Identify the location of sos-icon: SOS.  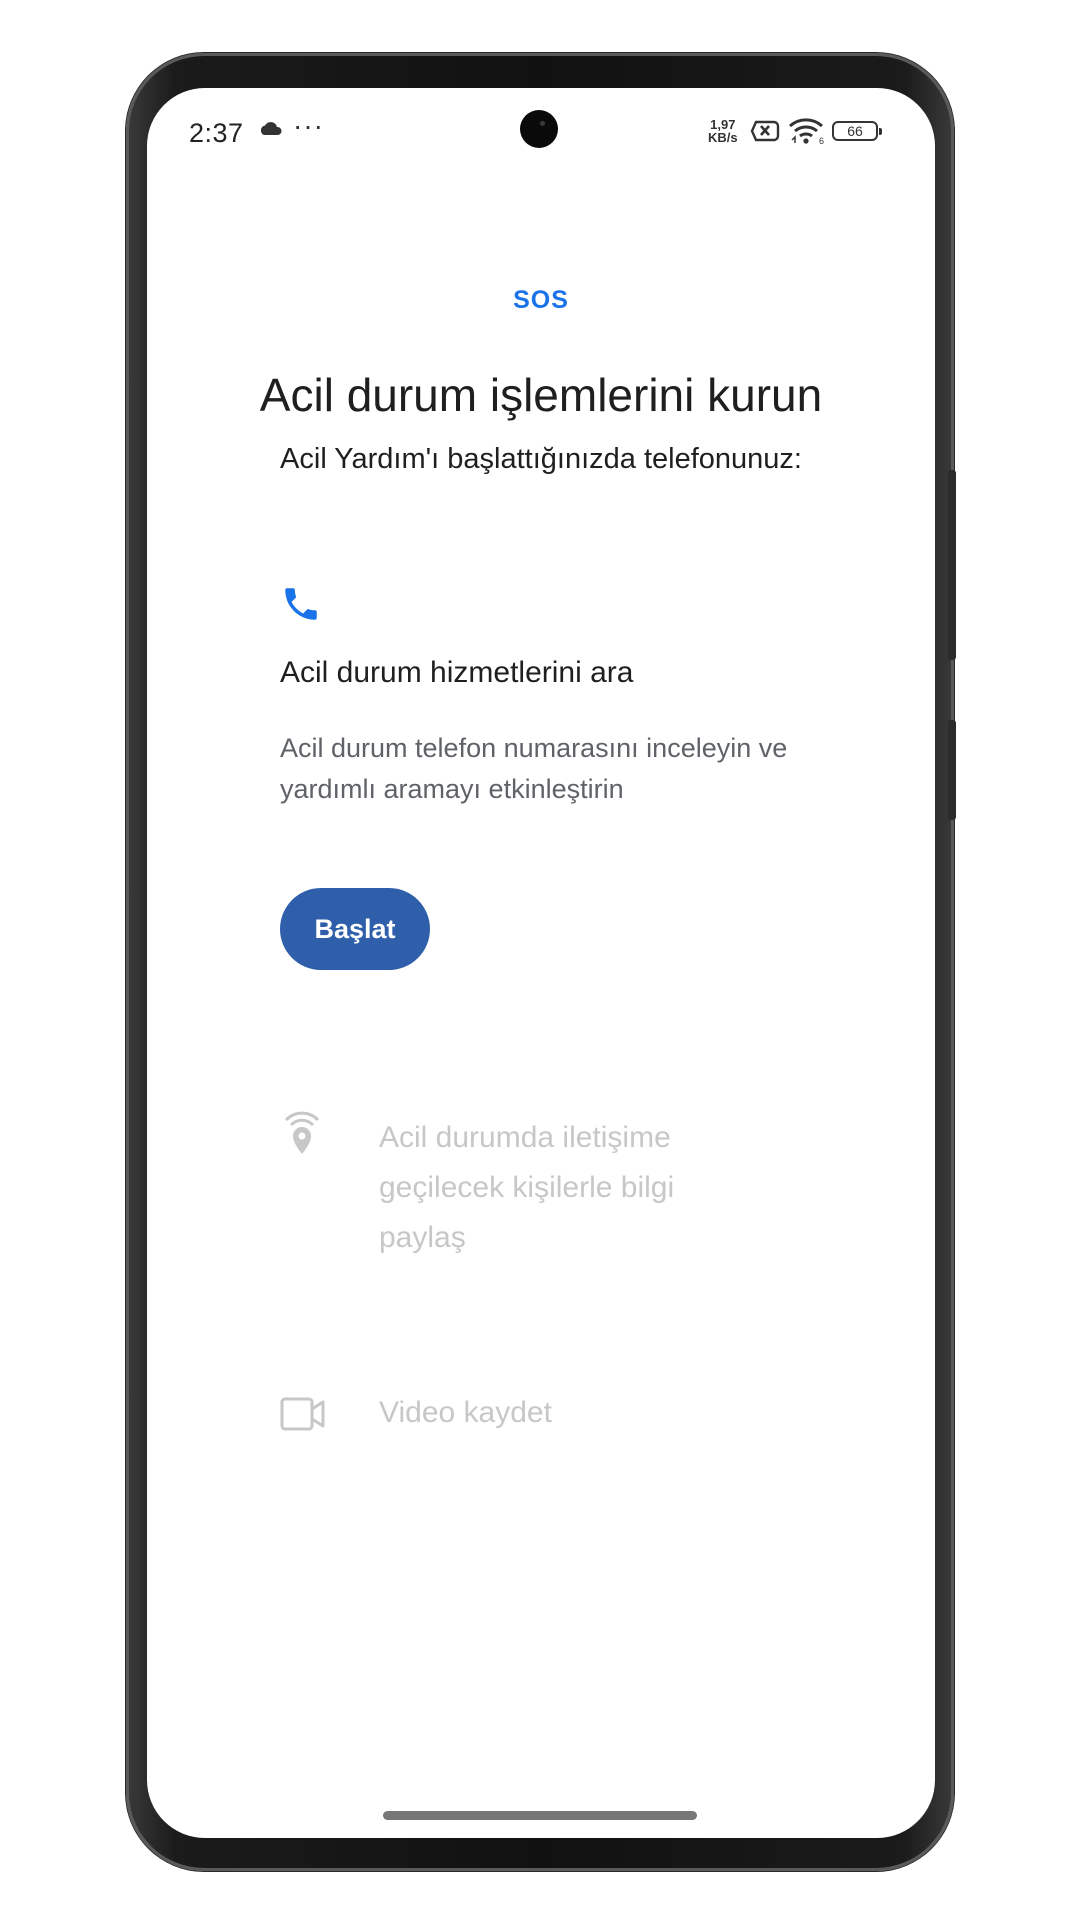
(541, 300).